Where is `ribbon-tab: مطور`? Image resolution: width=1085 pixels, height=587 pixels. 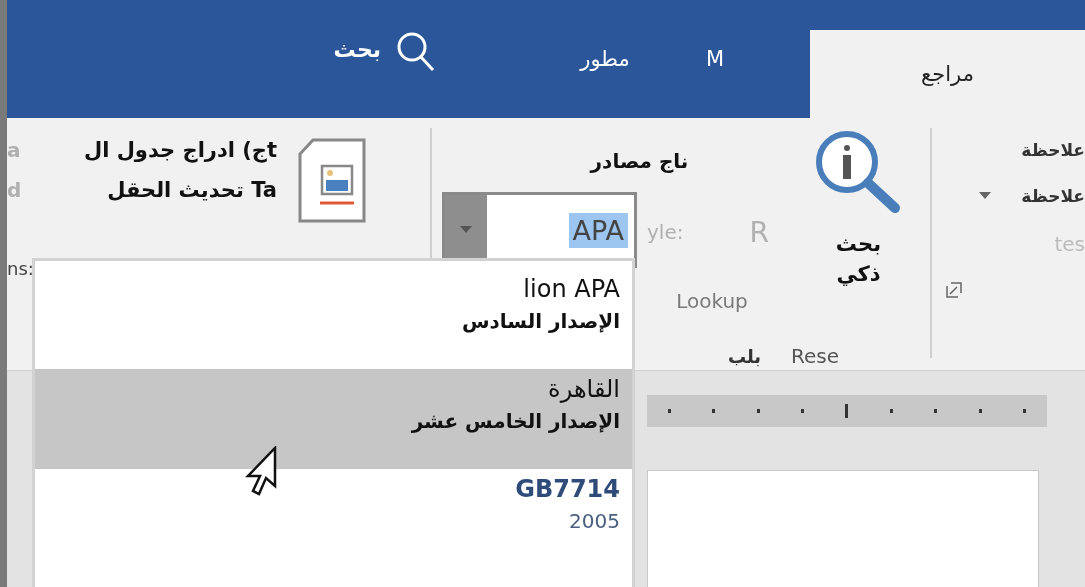
ribbon-tab: مطور is located at coordinates (605, 59).